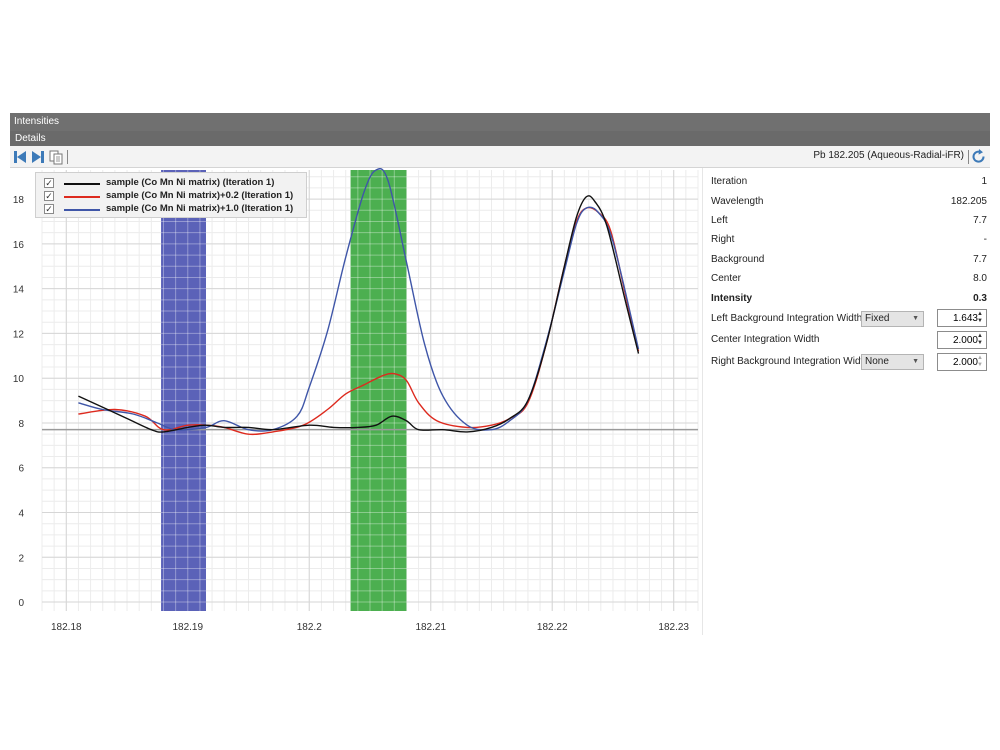  I want to click on select-value: None, so click(877, 361).